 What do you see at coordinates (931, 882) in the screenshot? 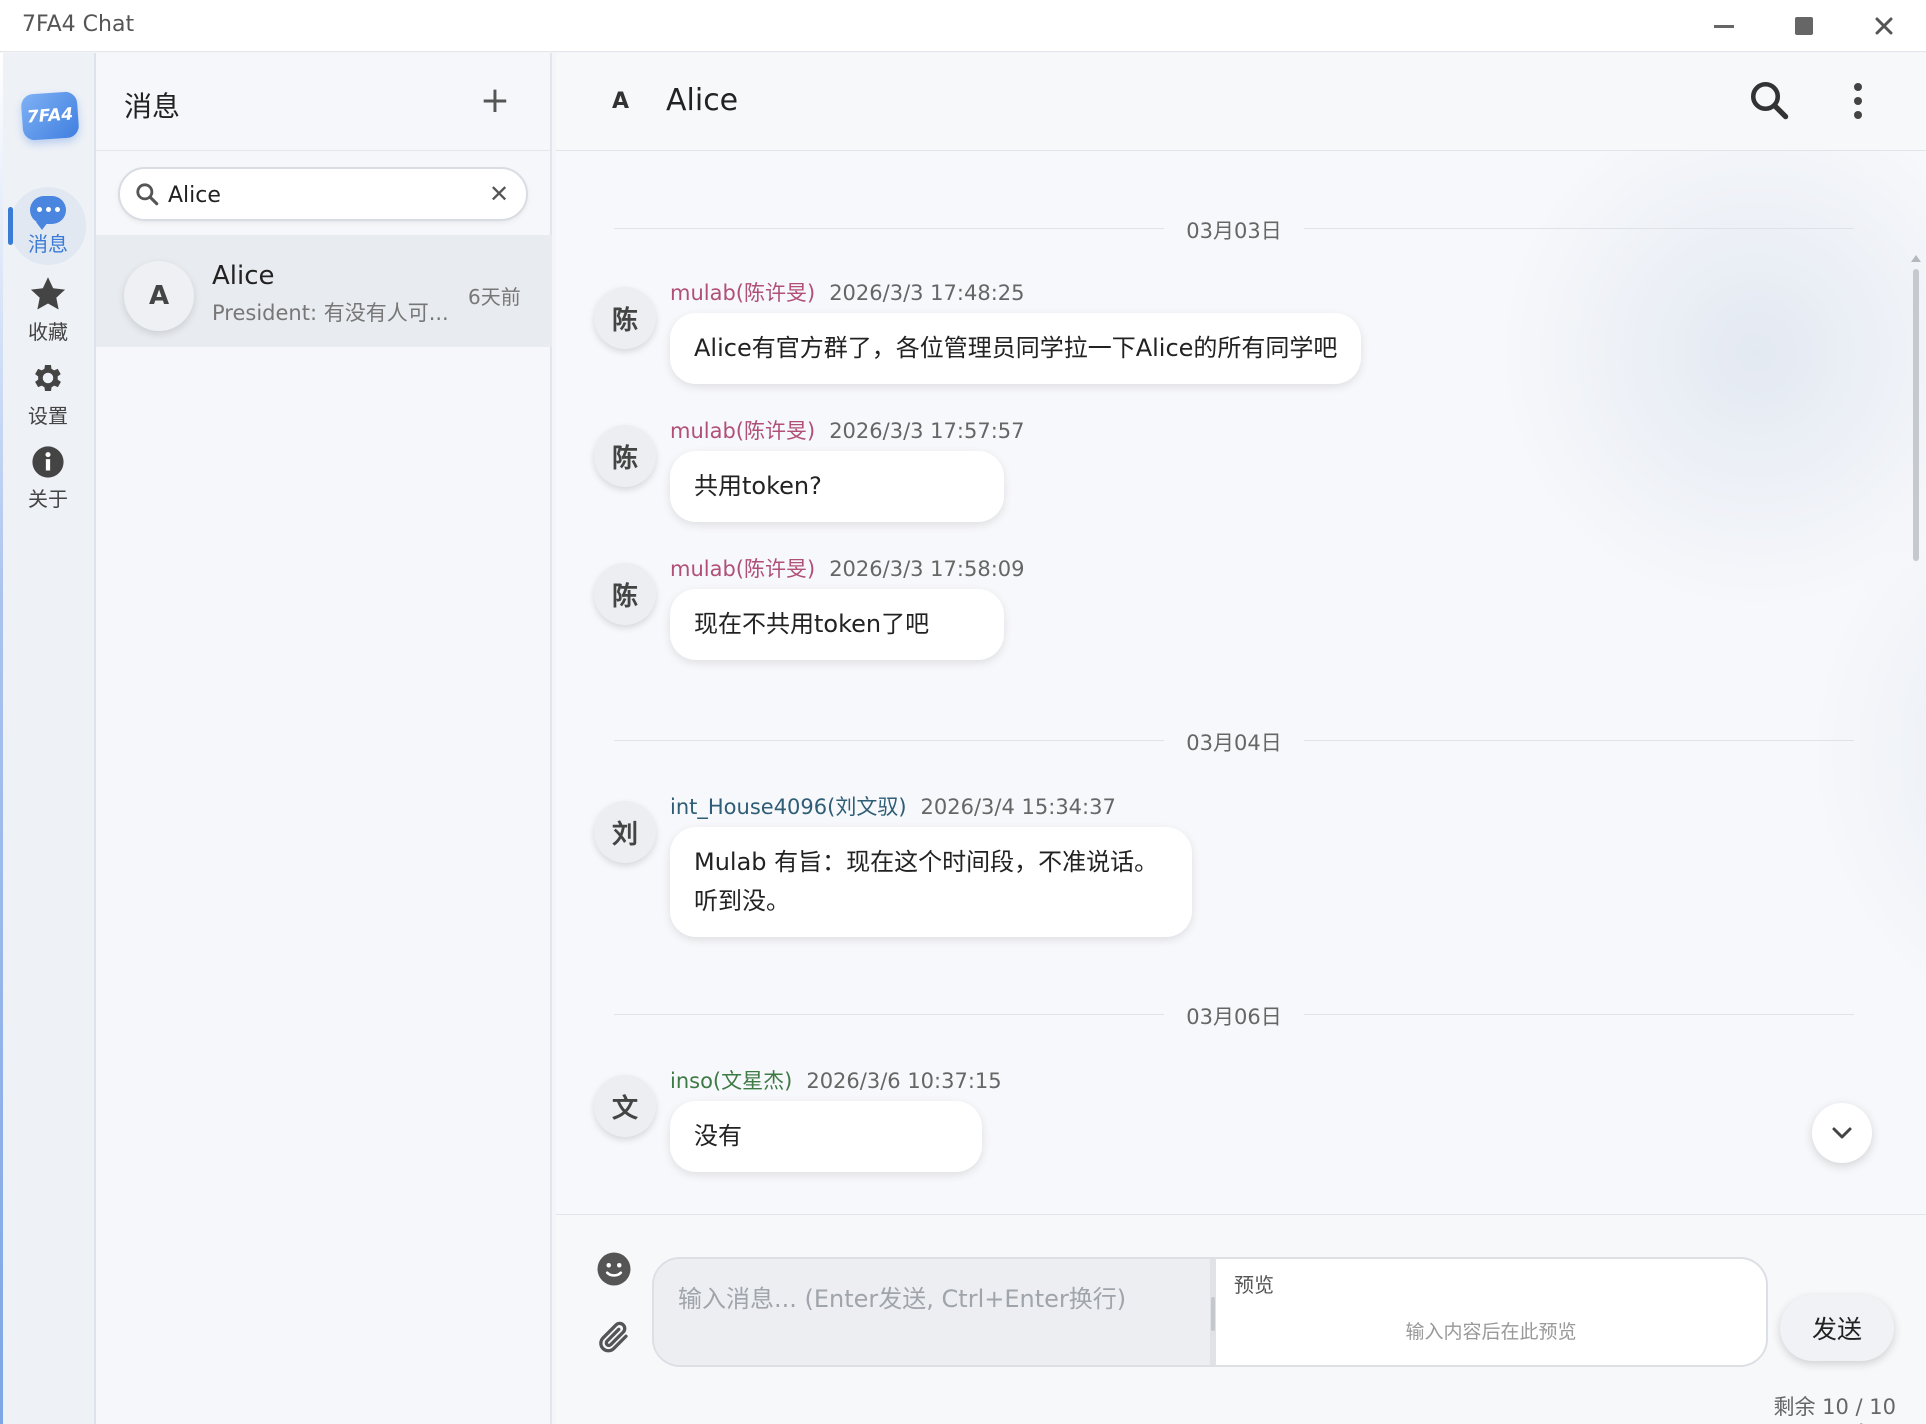
I see `message-bubble: Mulab 有旨：现在这个时间段，不准说话。 听到没。` at bounding box center [931, 882].